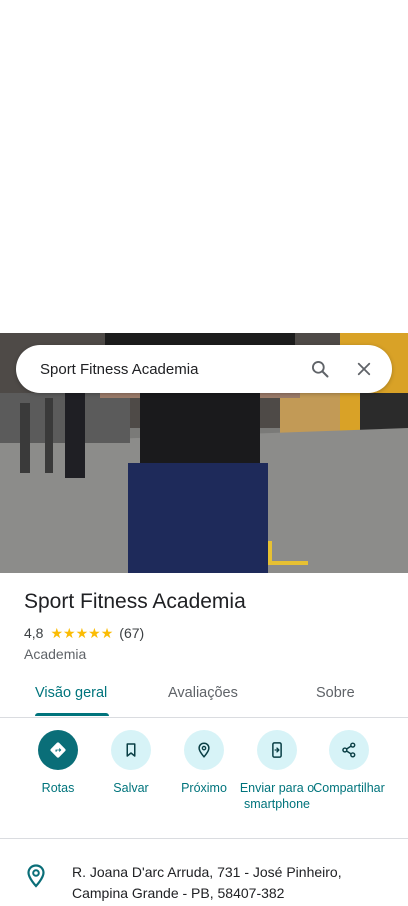 The image size is (408, 906). I want to click on search-icon, so click(320, 369).